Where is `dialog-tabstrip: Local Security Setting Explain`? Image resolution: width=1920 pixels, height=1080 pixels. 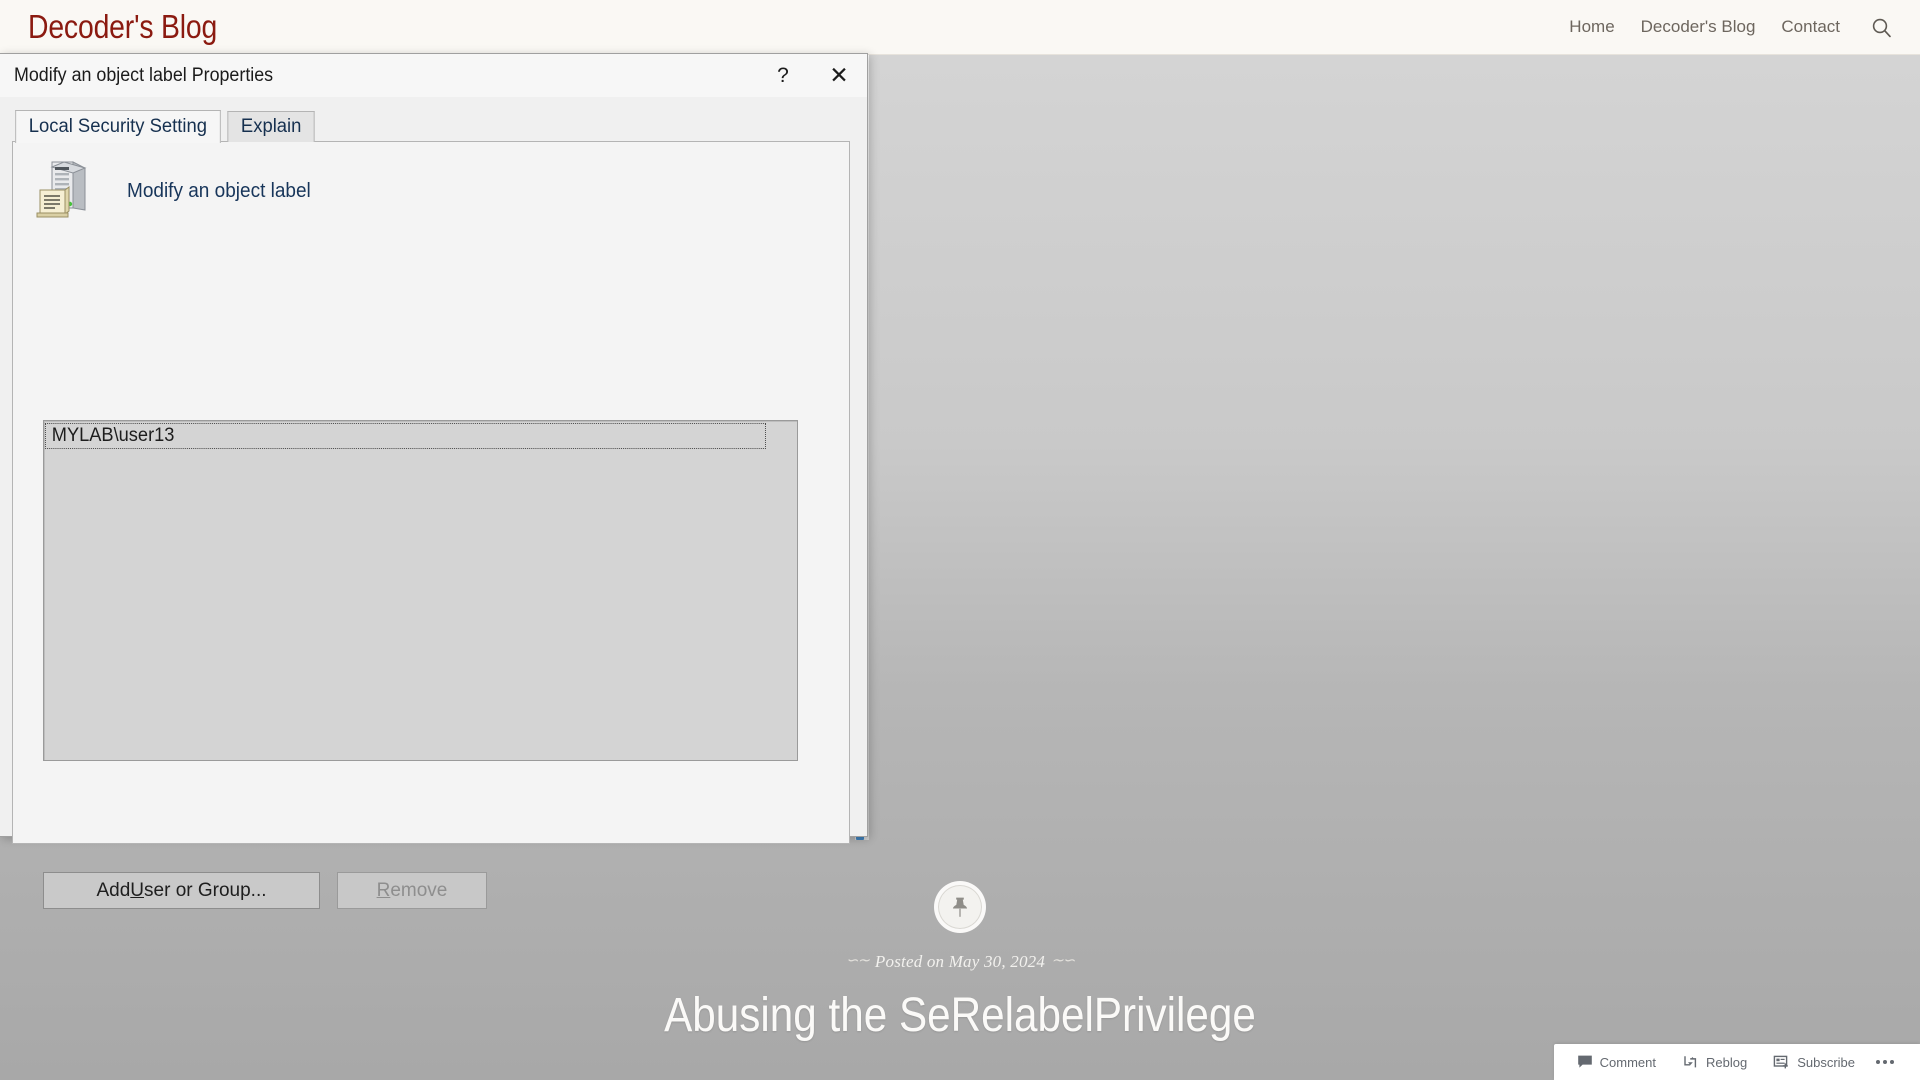 dialog-tabstrip: Local Security Setting Explain is located at coordinates (164, 126).